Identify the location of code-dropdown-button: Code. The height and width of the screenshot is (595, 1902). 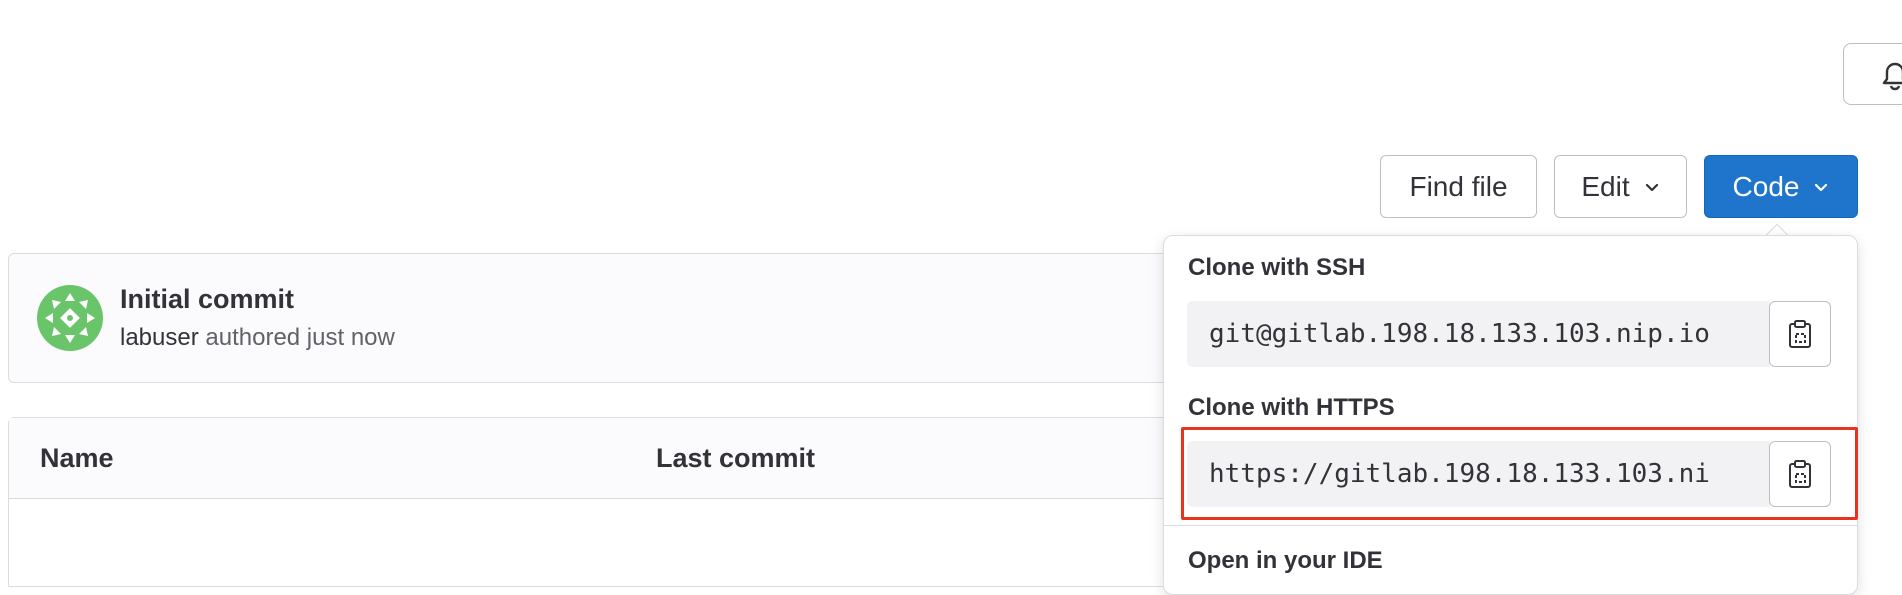
(1781, 186).